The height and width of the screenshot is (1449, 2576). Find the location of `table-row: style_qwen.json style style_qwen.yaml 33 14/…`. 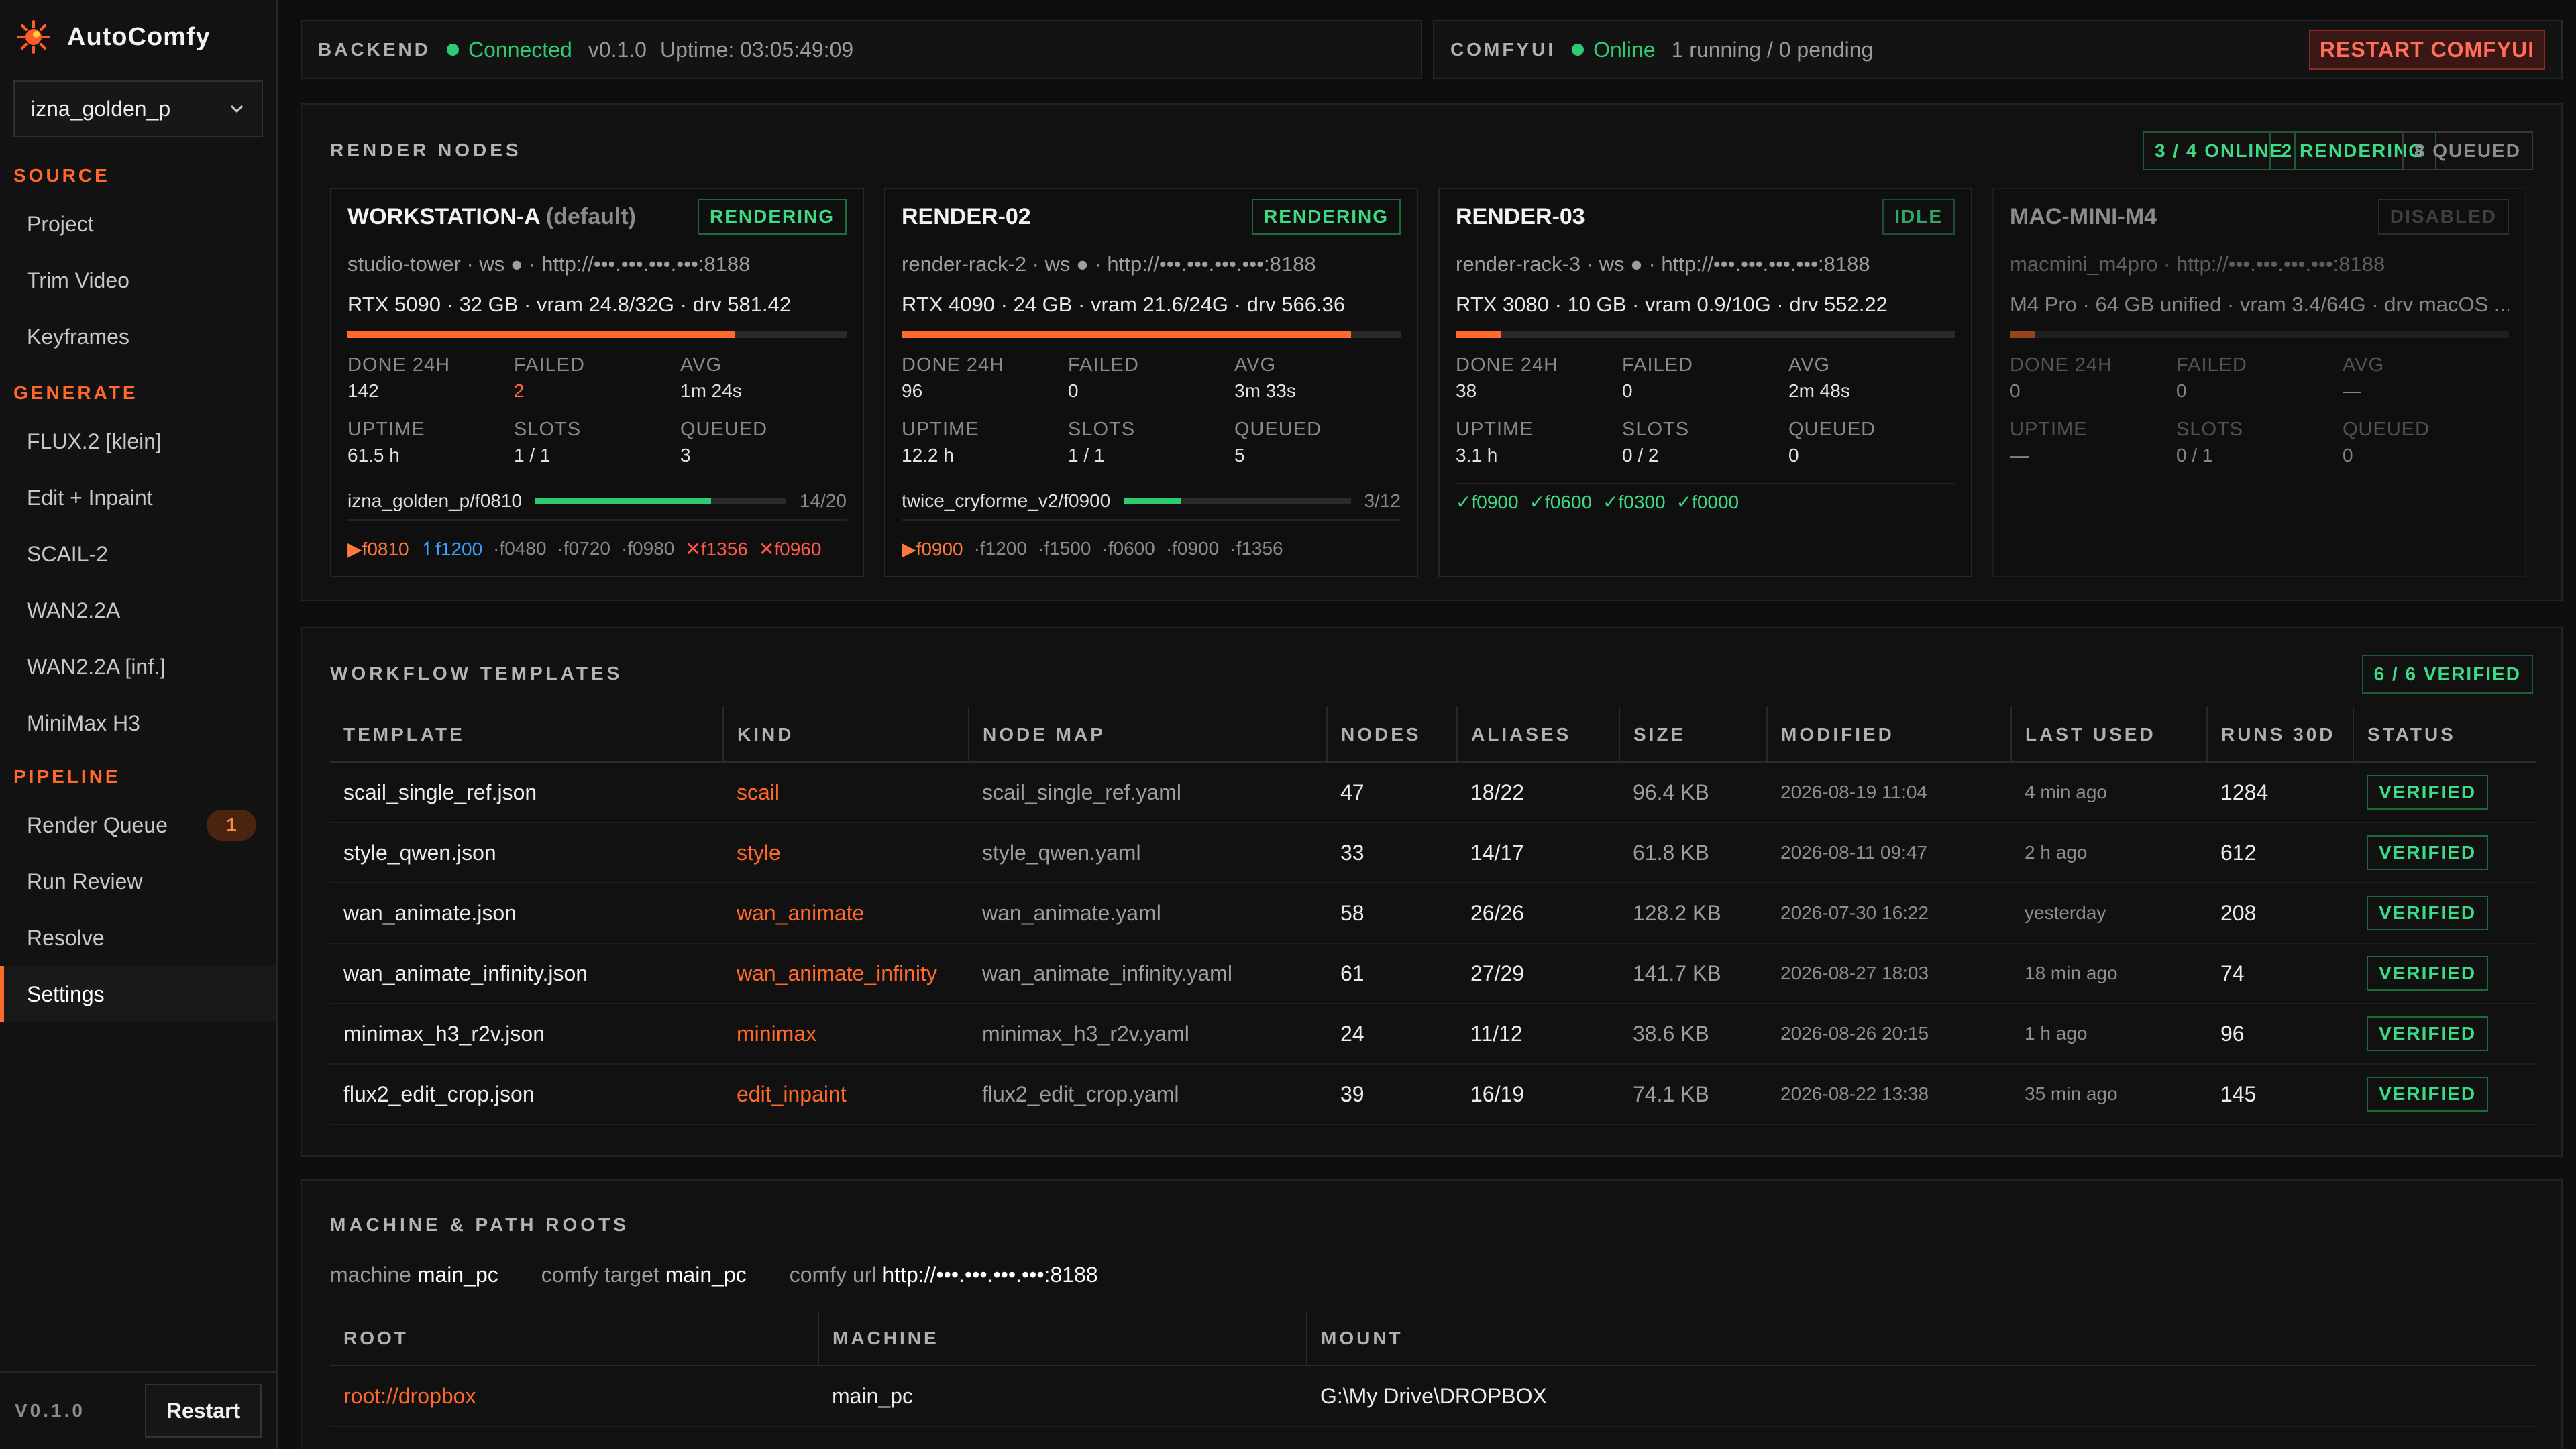

table-row: style_qwen.json style style_qwen.yaml 33 14/… is located at coordinates (1433, 852).